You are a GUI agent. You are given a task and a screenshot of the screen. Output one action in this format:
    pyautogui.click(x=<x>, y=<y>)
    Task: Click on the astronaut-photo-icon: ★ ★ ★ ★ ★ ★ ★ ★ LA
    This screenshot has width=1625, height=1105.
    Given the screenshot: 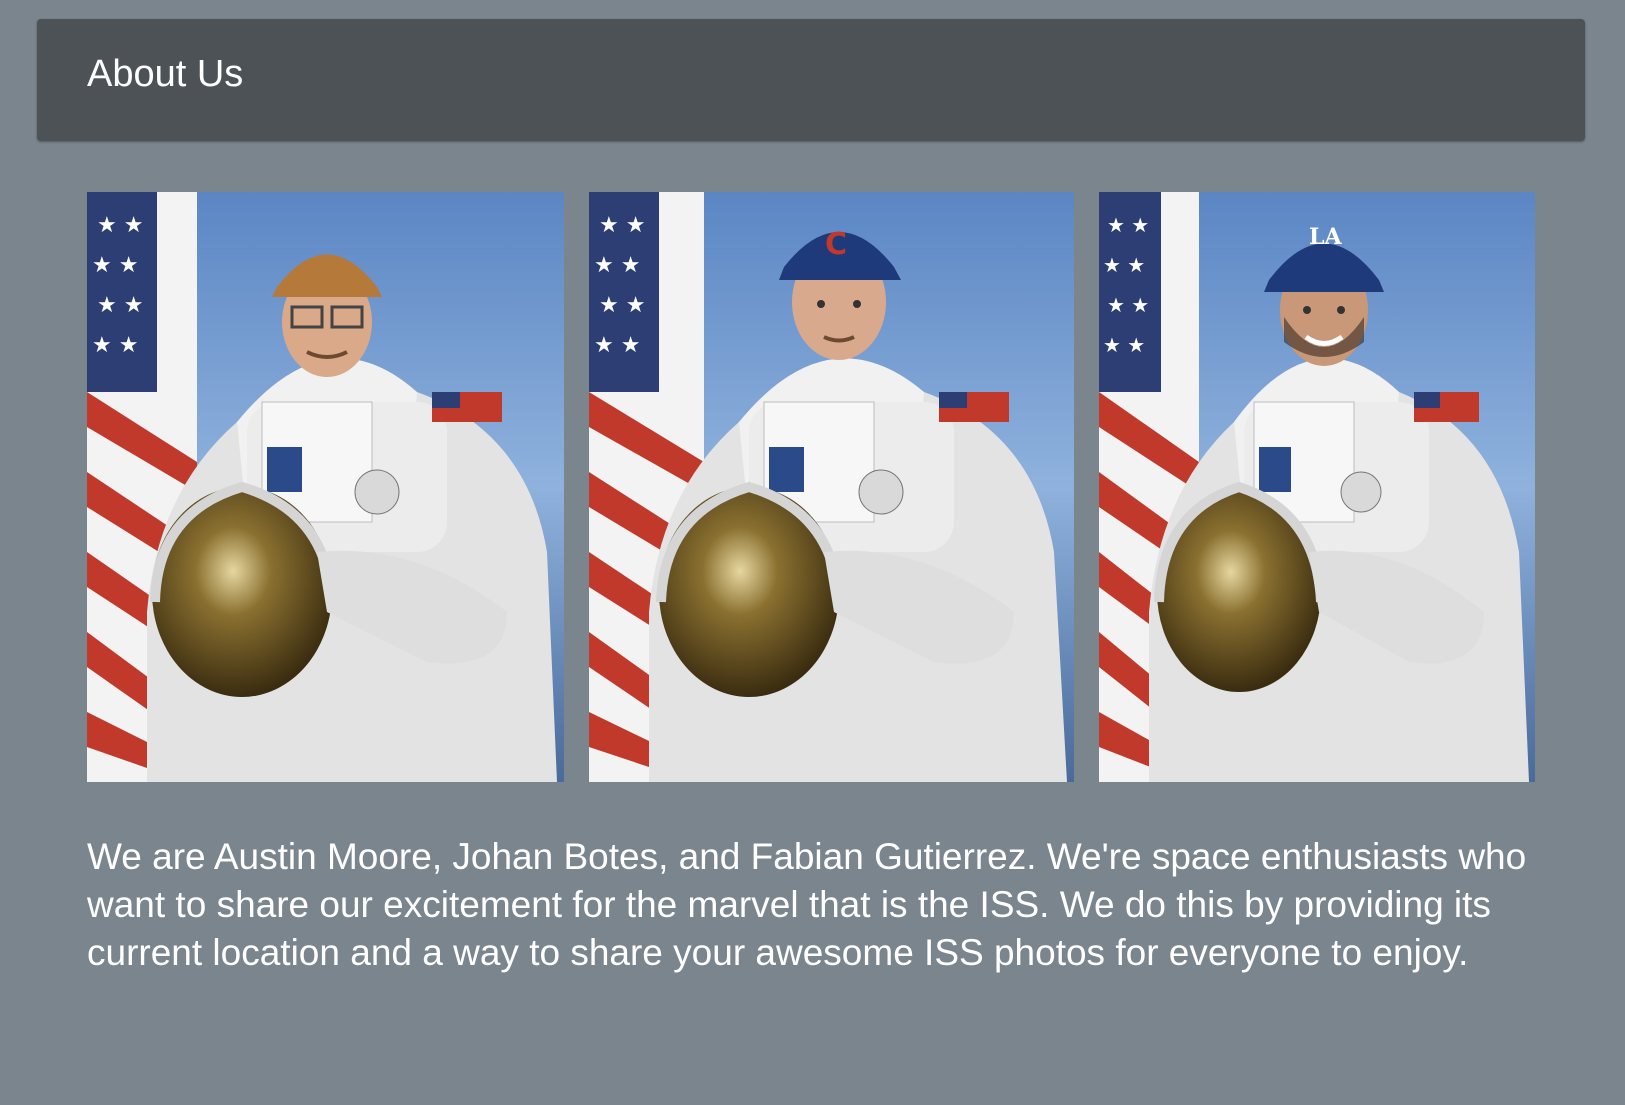 What is the action you would take?
    pyautogui.click(x=1317, y=487)
    